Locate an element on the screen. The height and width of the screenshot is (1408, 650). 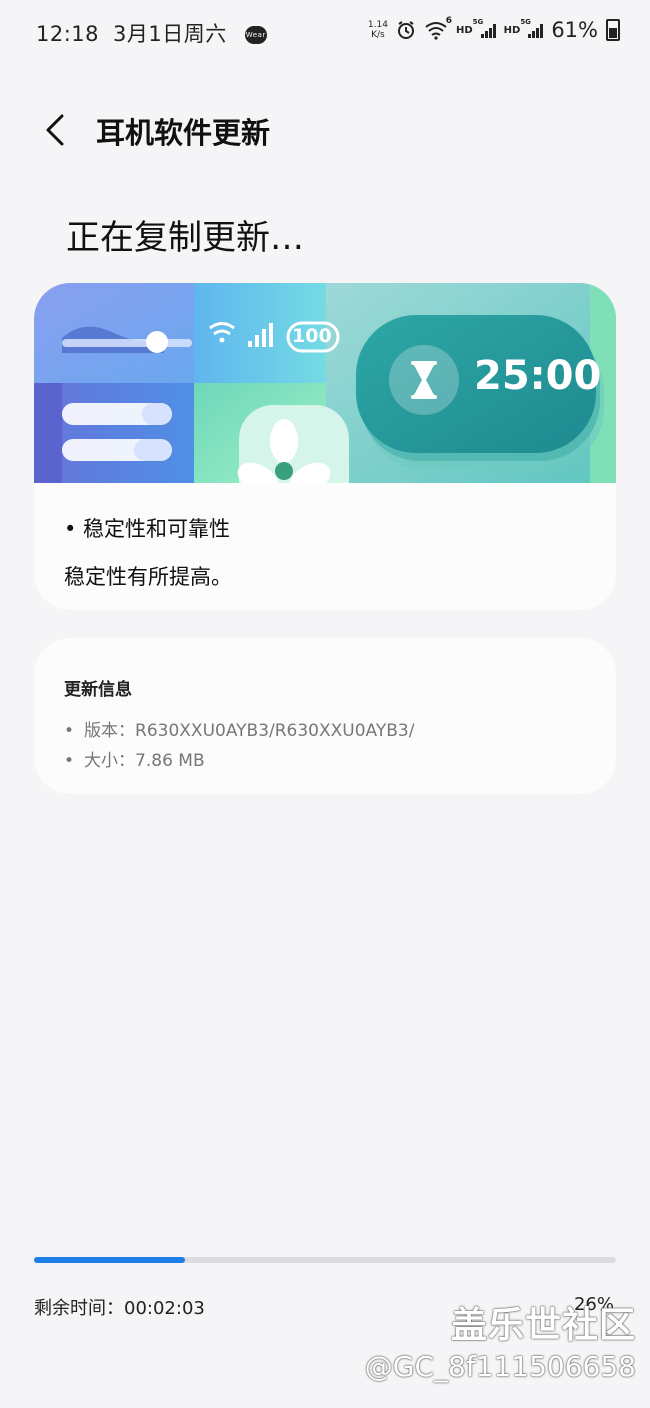
status-right: 1.14 K/s 6 HD 5G HD 5G 61% is located at coordinates (494, 30).